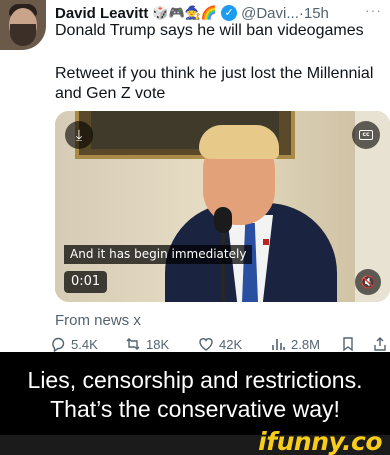 Image resolution: width=390 pixels, height=455 pixels. I want to click on name-emojis: 🎲🎮🧙🌈, so click(185, 13).